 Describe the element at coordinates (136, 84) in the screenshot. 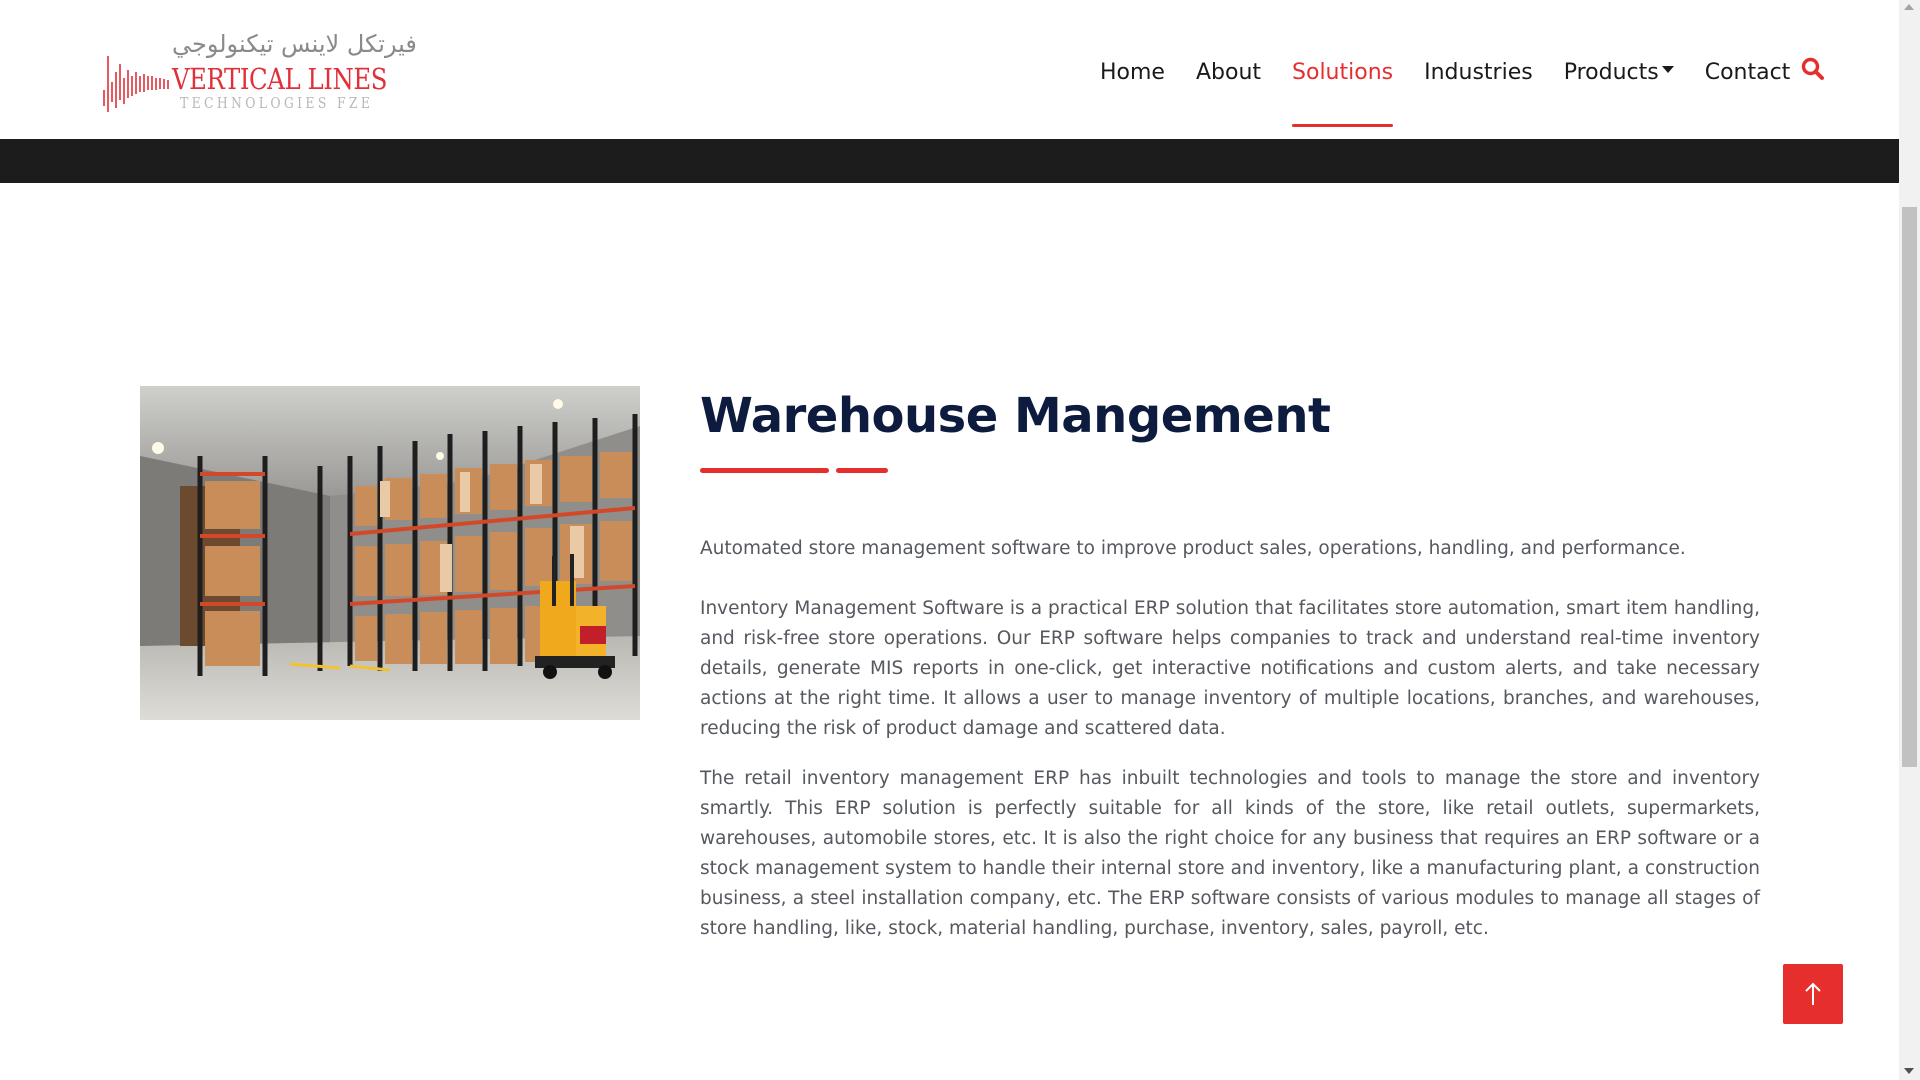

I see `logo-bars-icon` at that location.